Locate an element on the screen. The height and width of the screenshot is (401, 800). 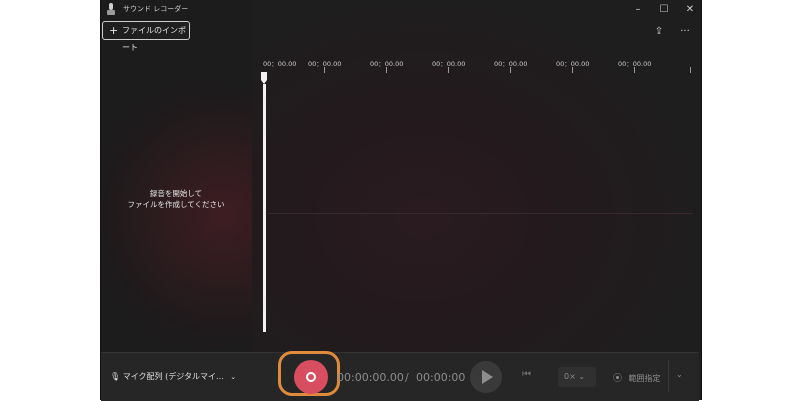
playhead-line is located at coordinates (264, 208).